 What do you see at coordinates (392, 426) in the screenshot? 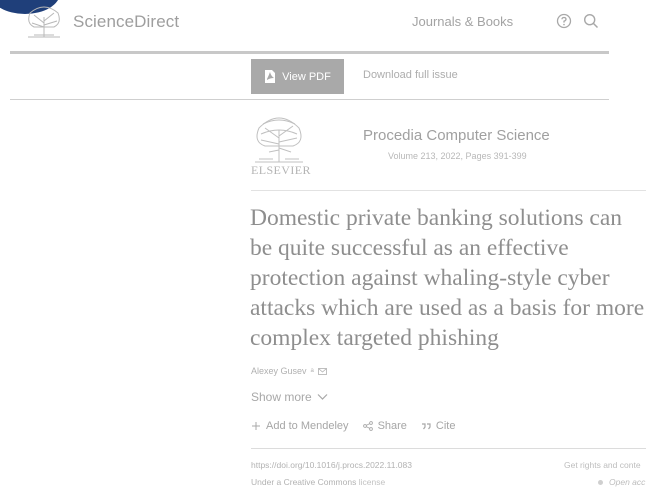
I see `share-label: Share` at bounding box center [392, 426].